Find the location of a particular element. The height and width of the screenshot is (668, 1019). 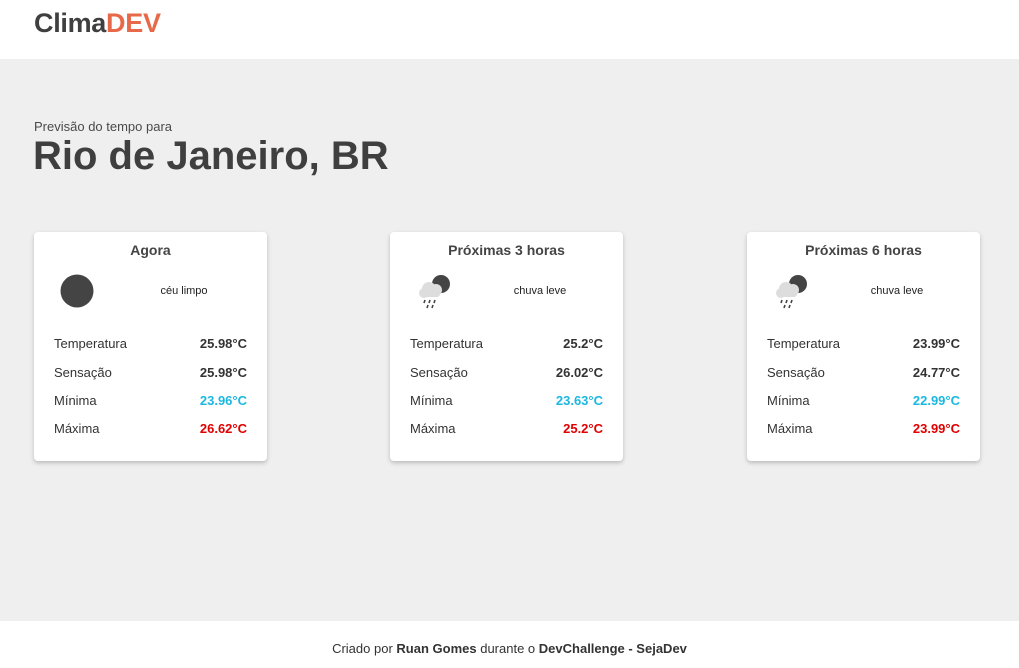

temperature-value: 23.99°C is located at coordinates (936, 343).